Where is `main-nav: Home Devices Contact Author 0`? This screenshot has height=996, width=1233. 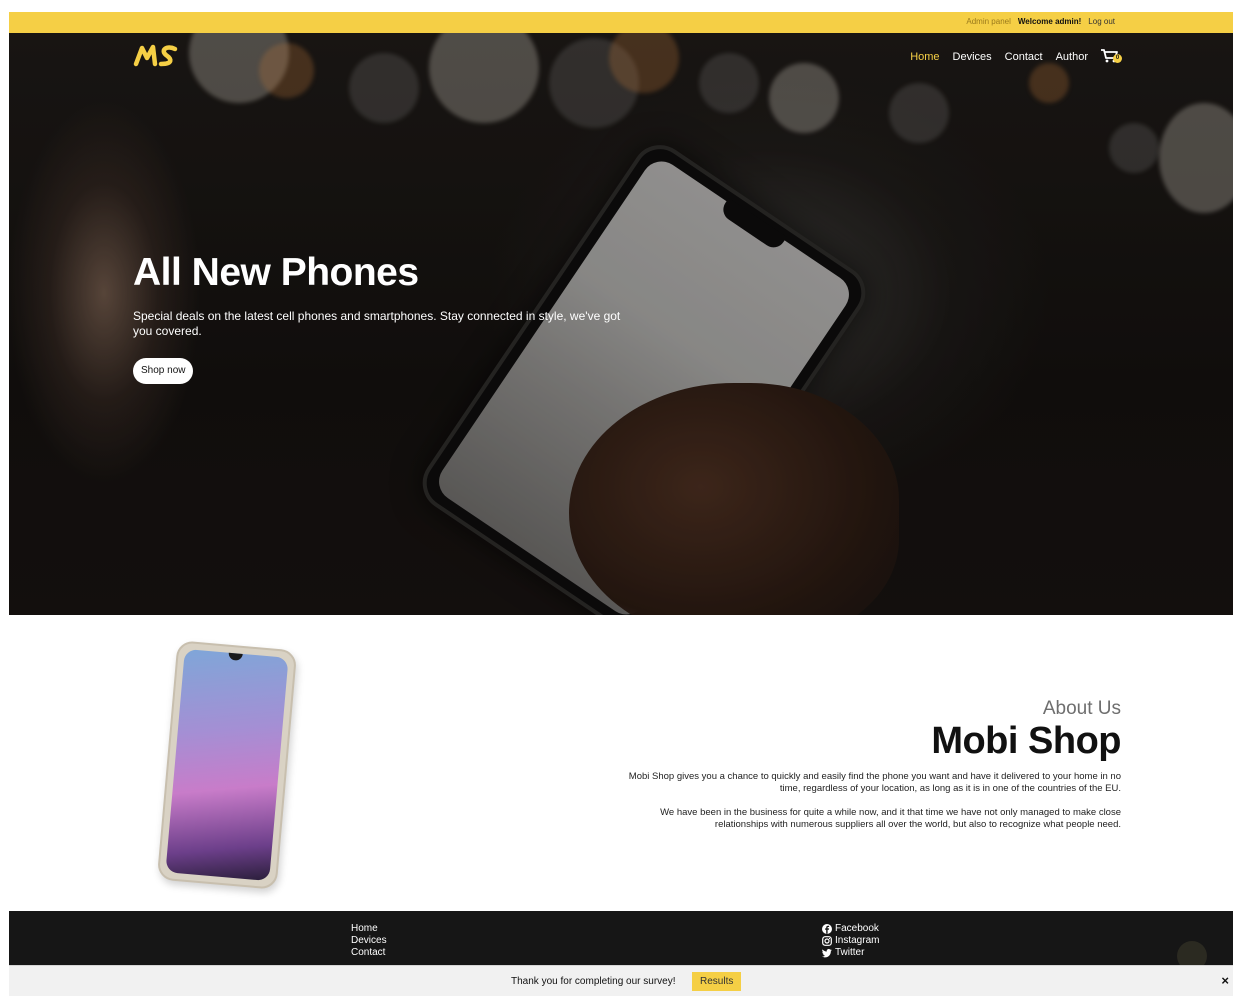
main-nav: Home Devices Contact Author 0 is located at coordinates (1016, 57).